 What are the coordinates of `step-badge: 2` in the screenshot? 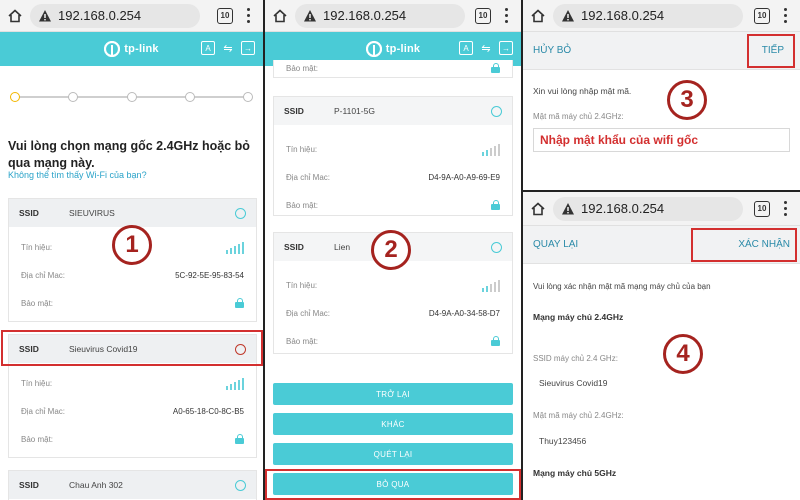 It's located at (391, 250).